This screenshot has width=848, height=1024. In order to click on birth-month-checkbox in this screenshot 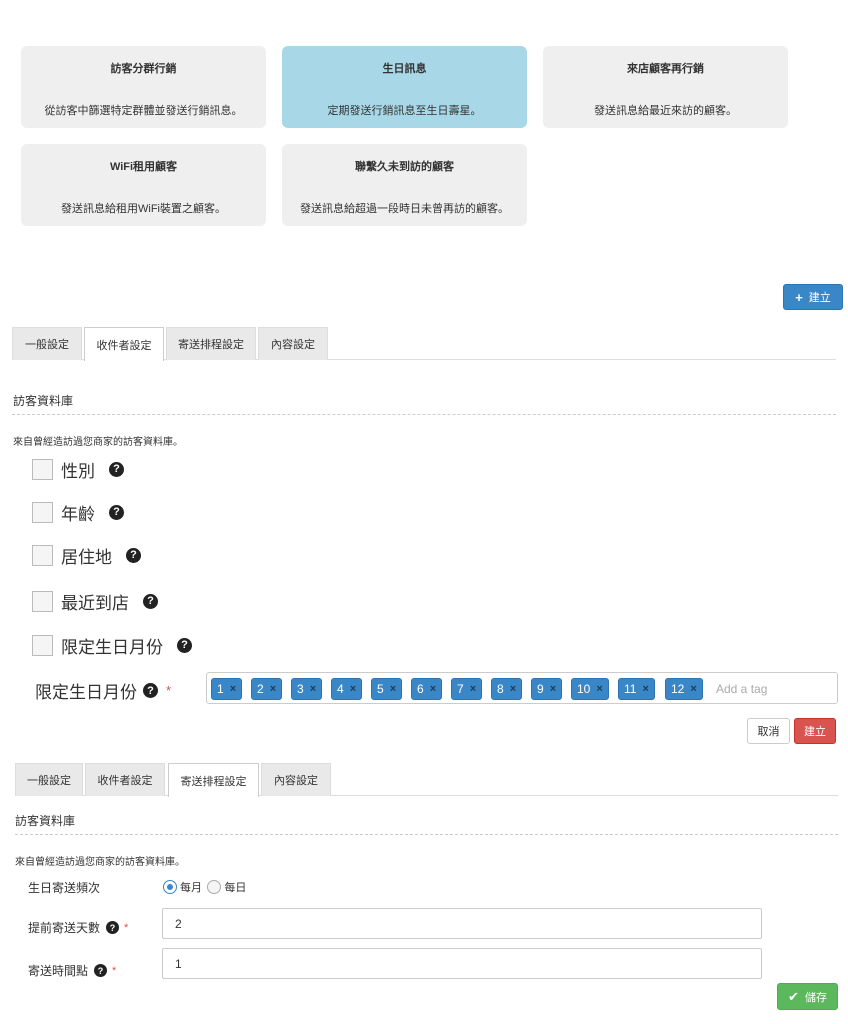, I will do `click(42, 645)`.